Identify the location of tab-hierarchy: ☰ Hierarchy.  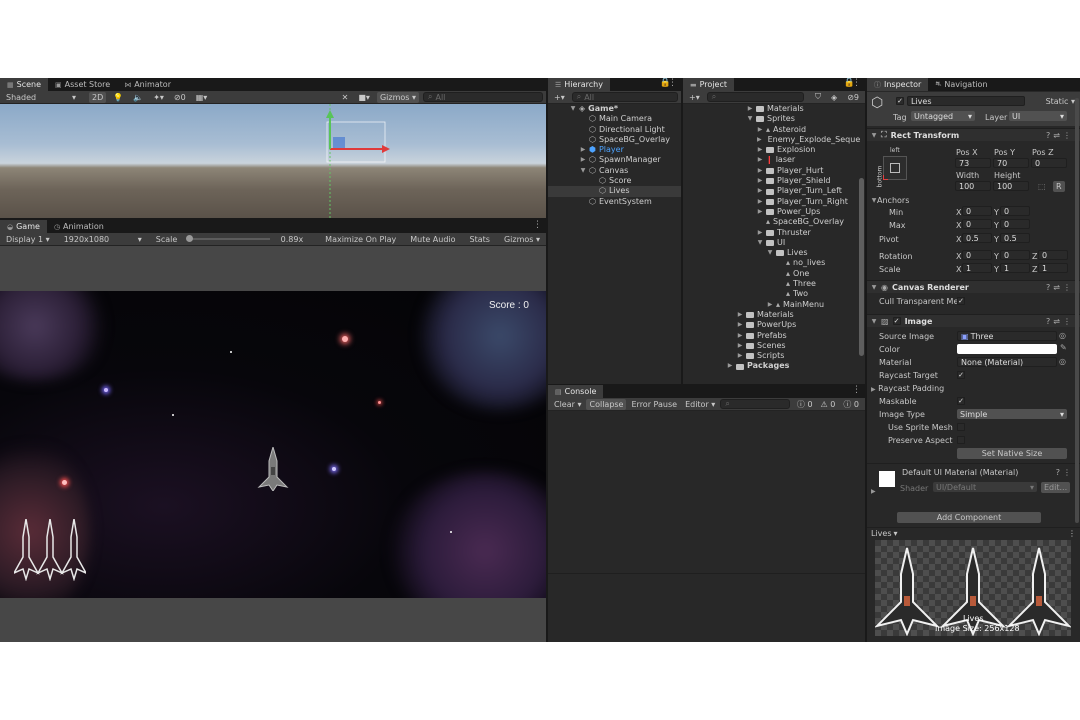
(579, 84).